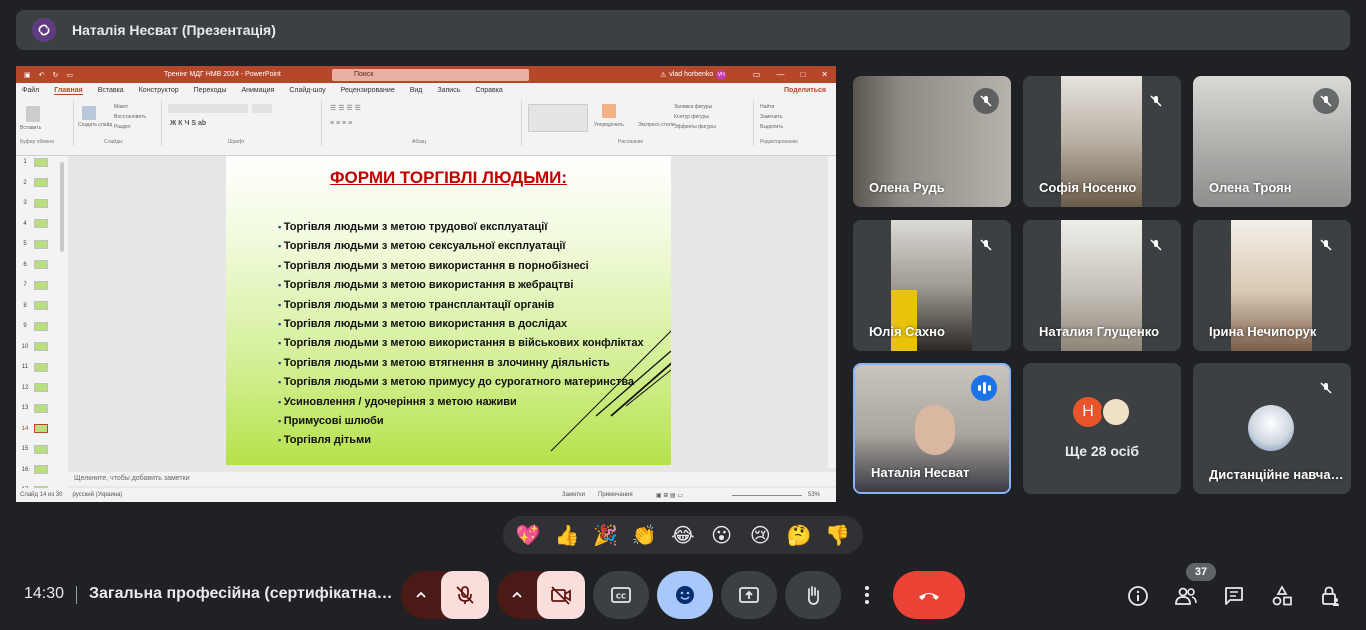 Image resolution: width=1366 pixels, height=630 pixels. I want to click on mic-options-button, so click(421, 595).